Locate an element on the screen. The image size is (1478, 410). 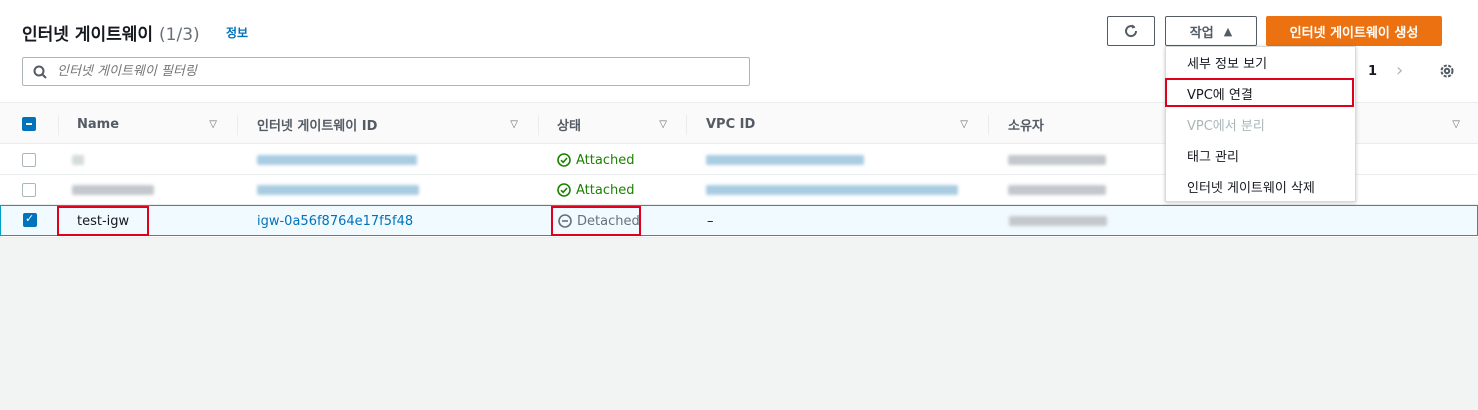
column-name-label: Name is located at coordinates (98, 124).